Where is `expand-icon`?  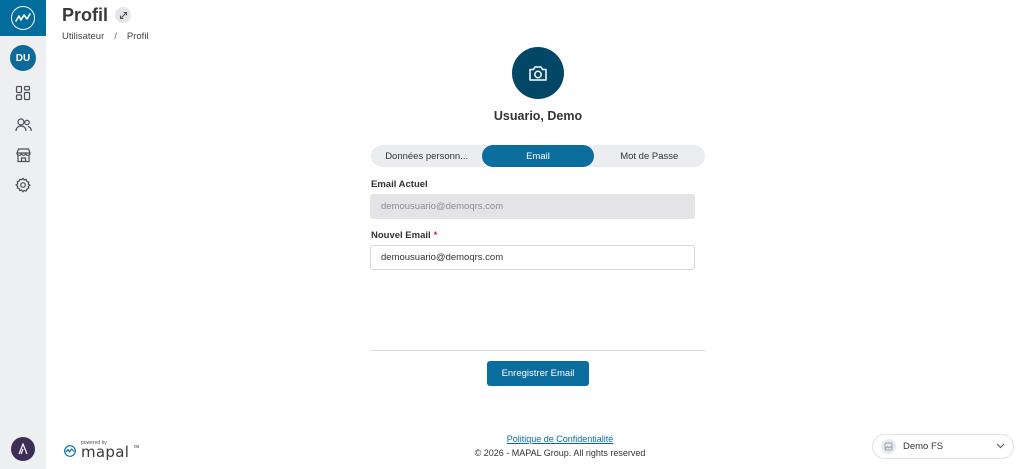 expand-icon is located at coordinates (123, 15).